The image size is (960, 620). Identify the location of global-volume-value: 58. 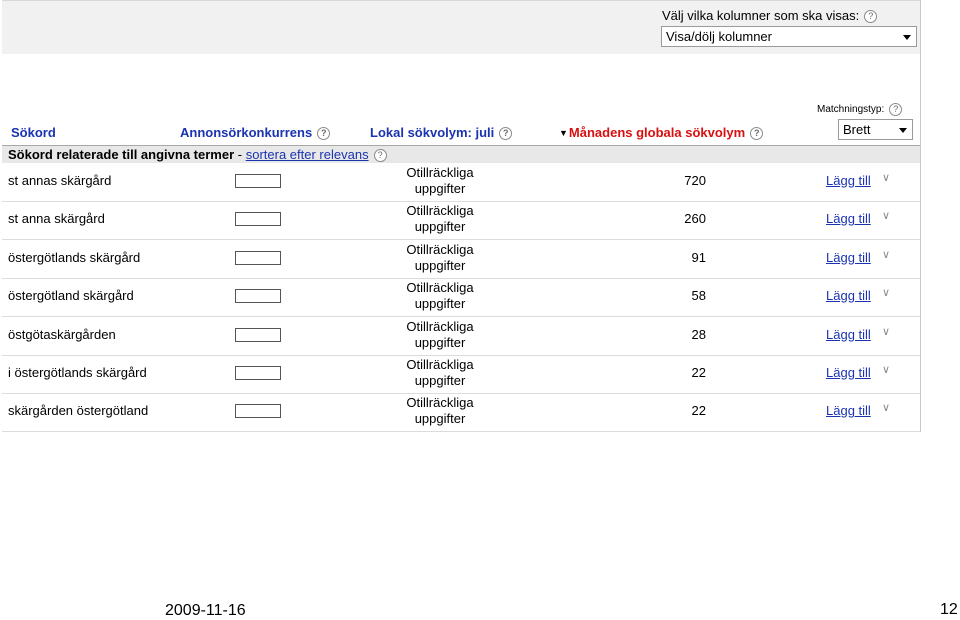
(698, 296).